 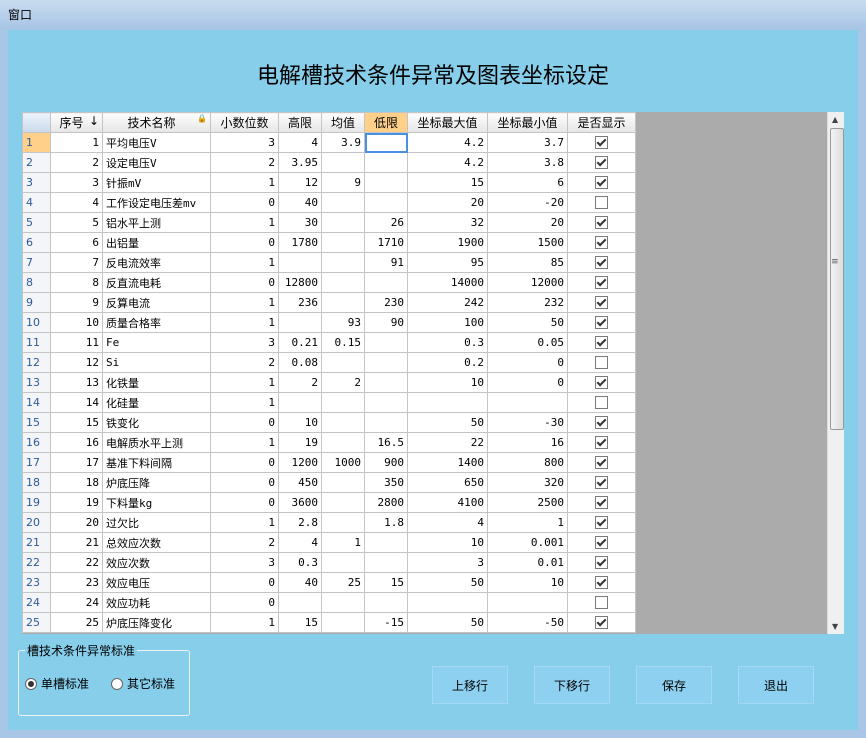 I want to click on cell-axis-min: 0.05, so click(x=527, y=342).